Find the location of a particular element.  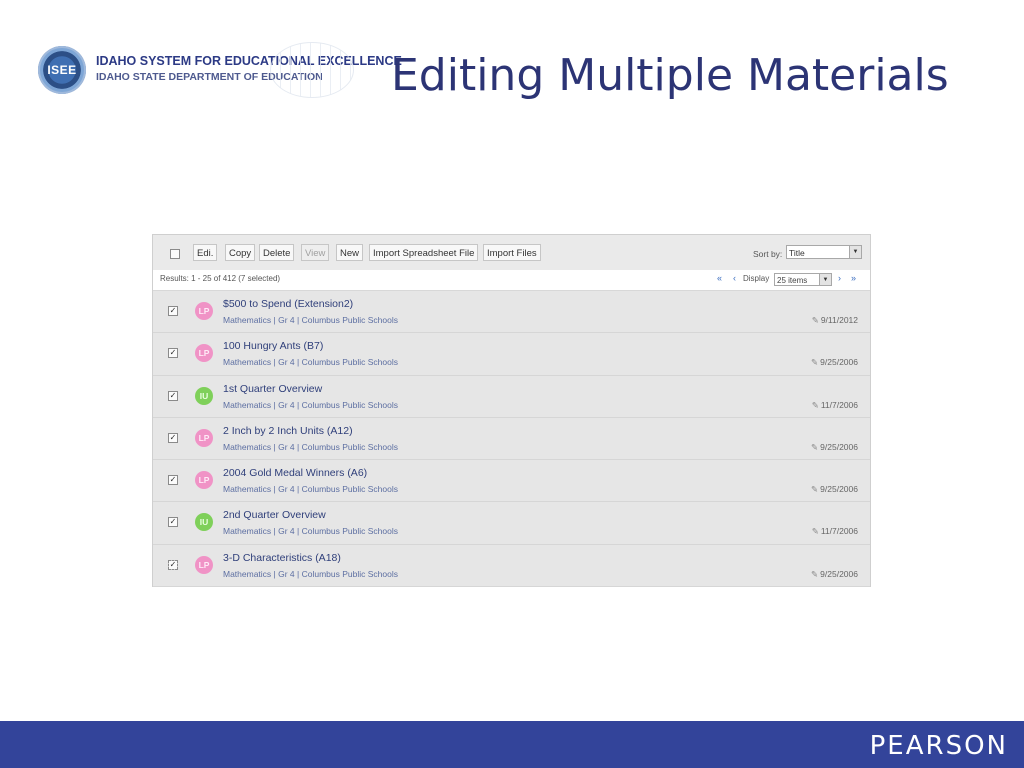

globe-graphic-icon is located at coordinates (312, 70).